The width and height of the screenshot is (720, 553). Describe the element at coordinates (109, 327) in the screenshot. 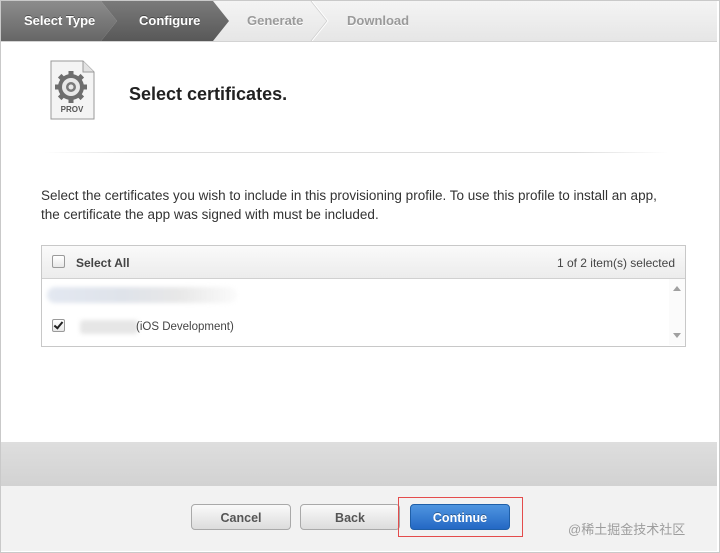

I see `certificate-name-redacted` at that location.